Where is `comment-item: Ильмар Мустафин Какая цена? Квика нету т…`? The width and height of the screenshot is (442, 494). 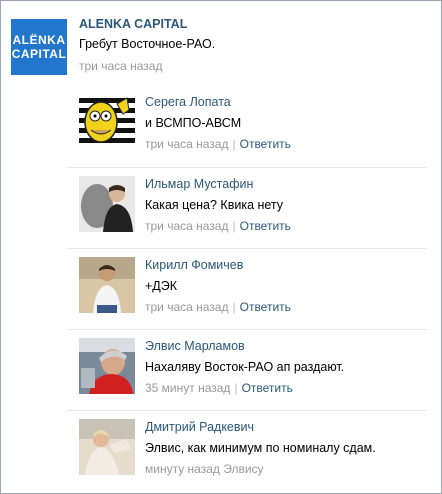
comment-item: Ильмар Мустафин Какая цена? Квика нету т… is located at coordinates (247, 208).